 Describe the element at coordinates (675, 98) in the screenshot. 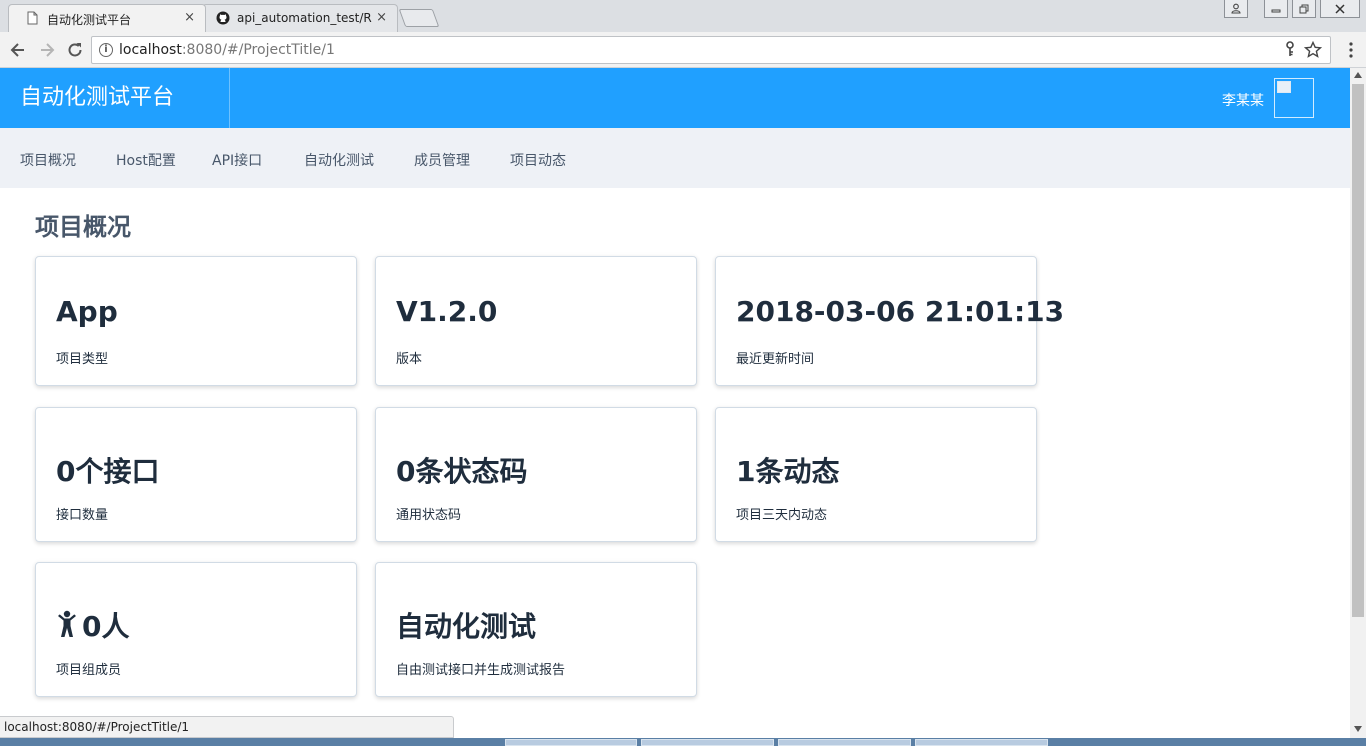

I see `app-header: 自动化测试平台 李某某` at that location.